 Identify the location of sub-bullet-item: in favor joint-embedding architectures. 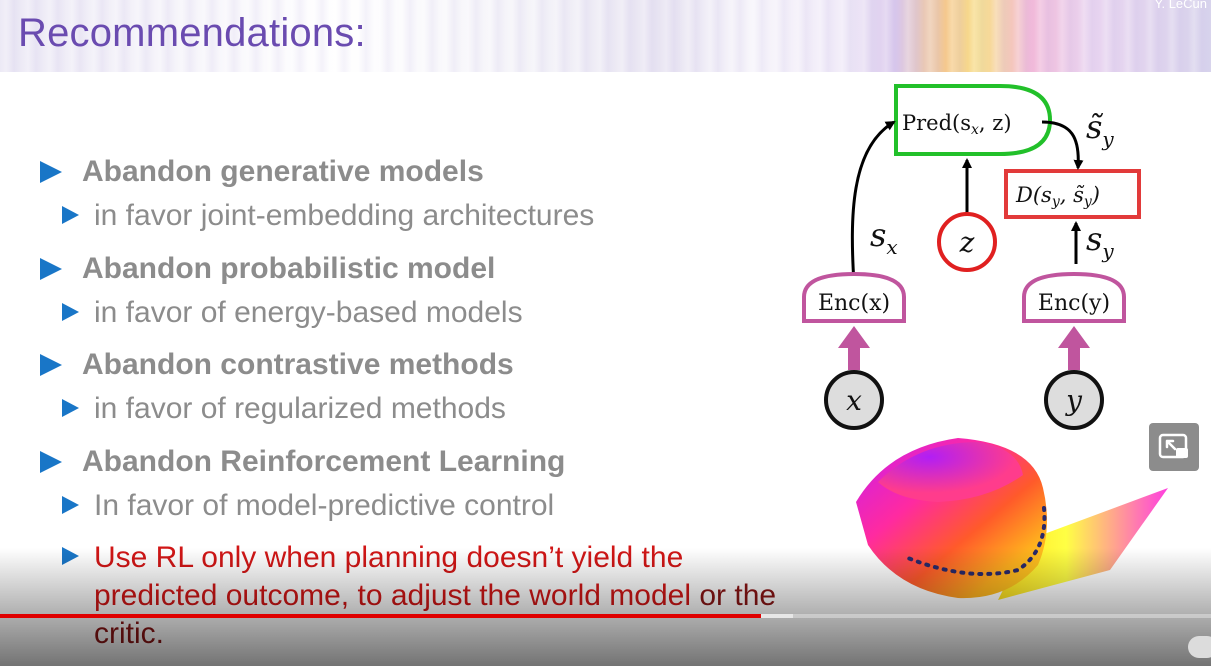
(328, 216).